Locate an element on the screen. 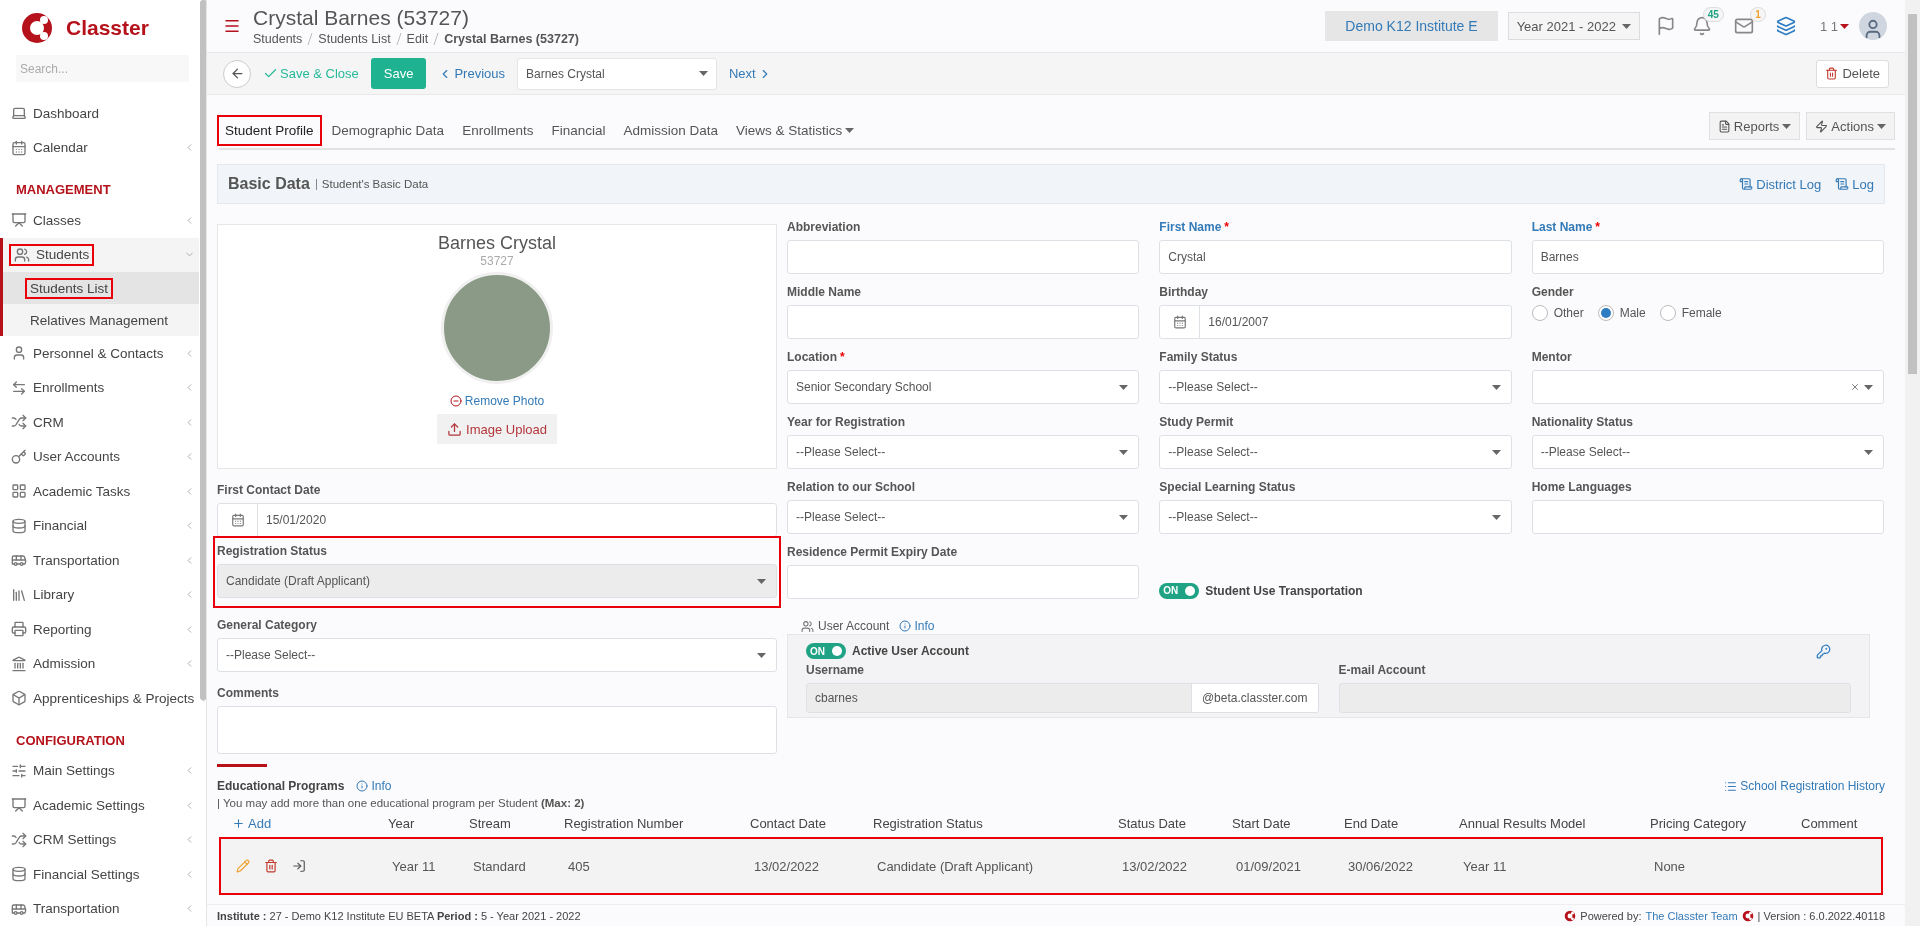 Image resolution: width=1920 pixels, height=926 pixels. radio-option: Other is located at coordinates (1557, 313).